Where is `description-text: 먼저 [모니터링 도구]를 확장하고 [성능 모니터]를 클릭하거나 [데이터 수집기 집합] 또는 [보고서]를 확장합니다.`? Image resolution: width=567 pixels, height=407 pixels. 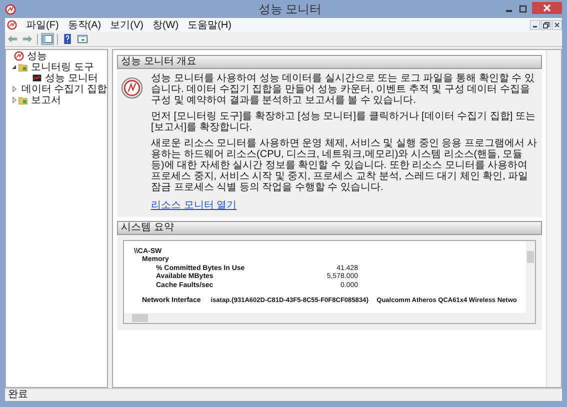
description-text: 먼저 [모니터링 도구]를 확장하고 [성능 모니터]를 클릭하거나 [데이터 수집기 집합] 또는 [보고서]를 확장합니다. is located at coordinates (343, 122).